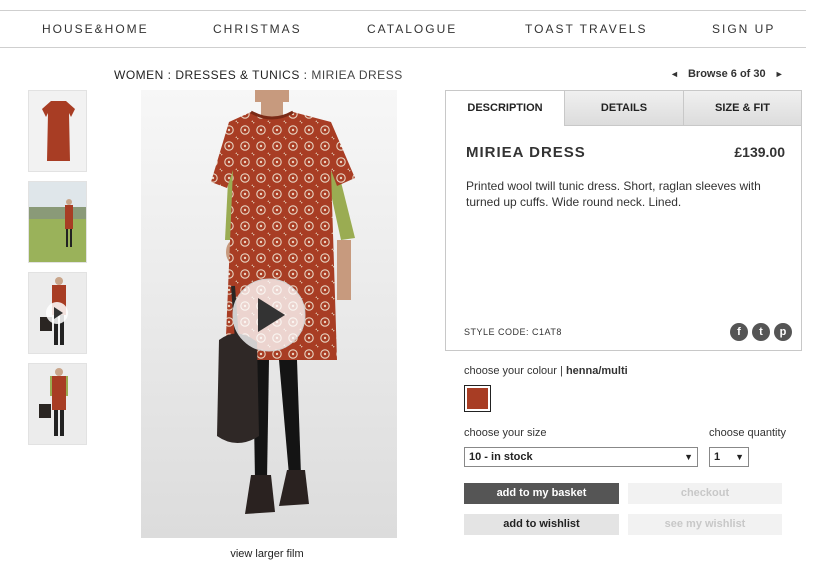 Image resolution: width=824 pixels, height=583 pixels. I want to click on video-still-image, so click(57, 313).